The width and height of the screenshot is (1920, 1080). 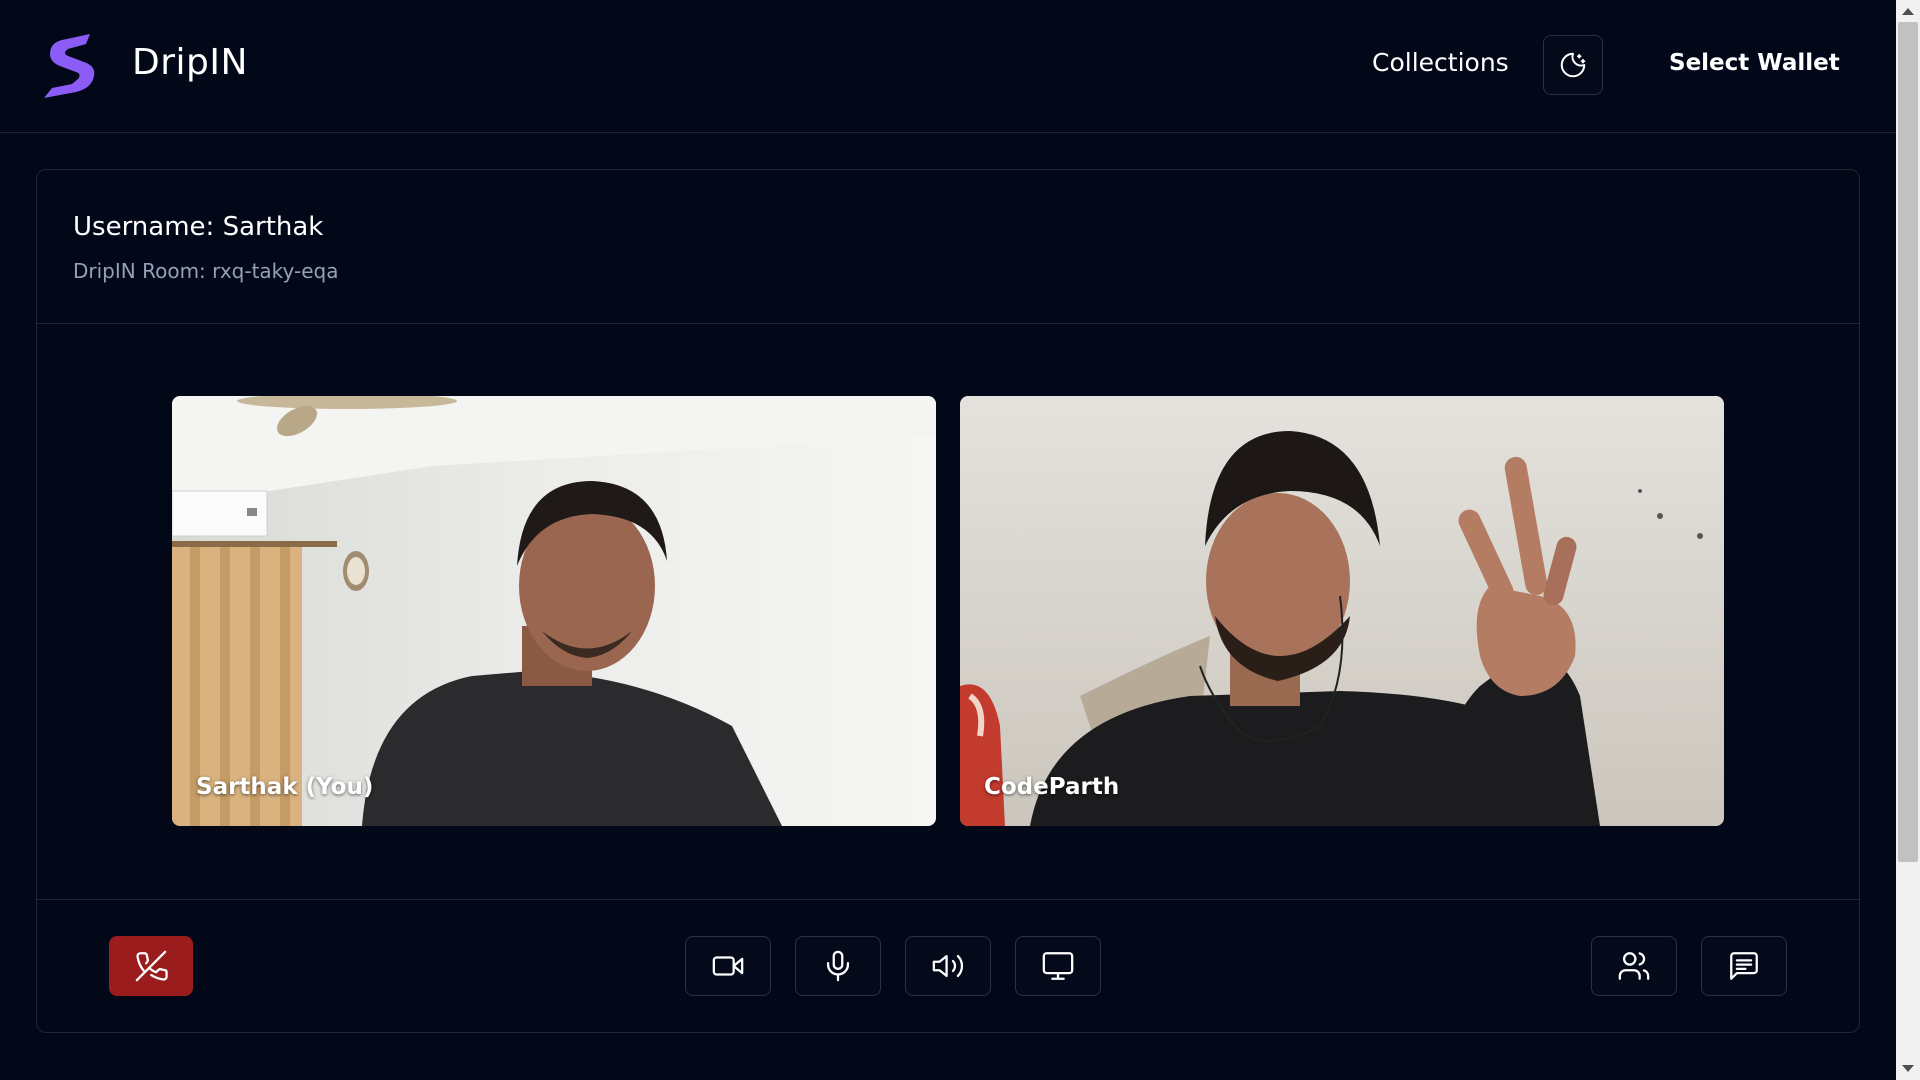 I want to click on participant-name-local: Sarthak (You), so click(x=285, y=787).